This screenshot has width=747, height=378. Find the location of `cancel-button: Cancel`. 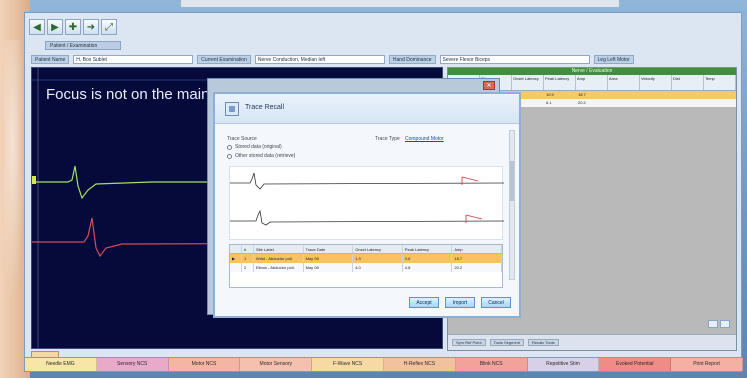

cancel-button: Cancel is located at coordinates (496, 302).